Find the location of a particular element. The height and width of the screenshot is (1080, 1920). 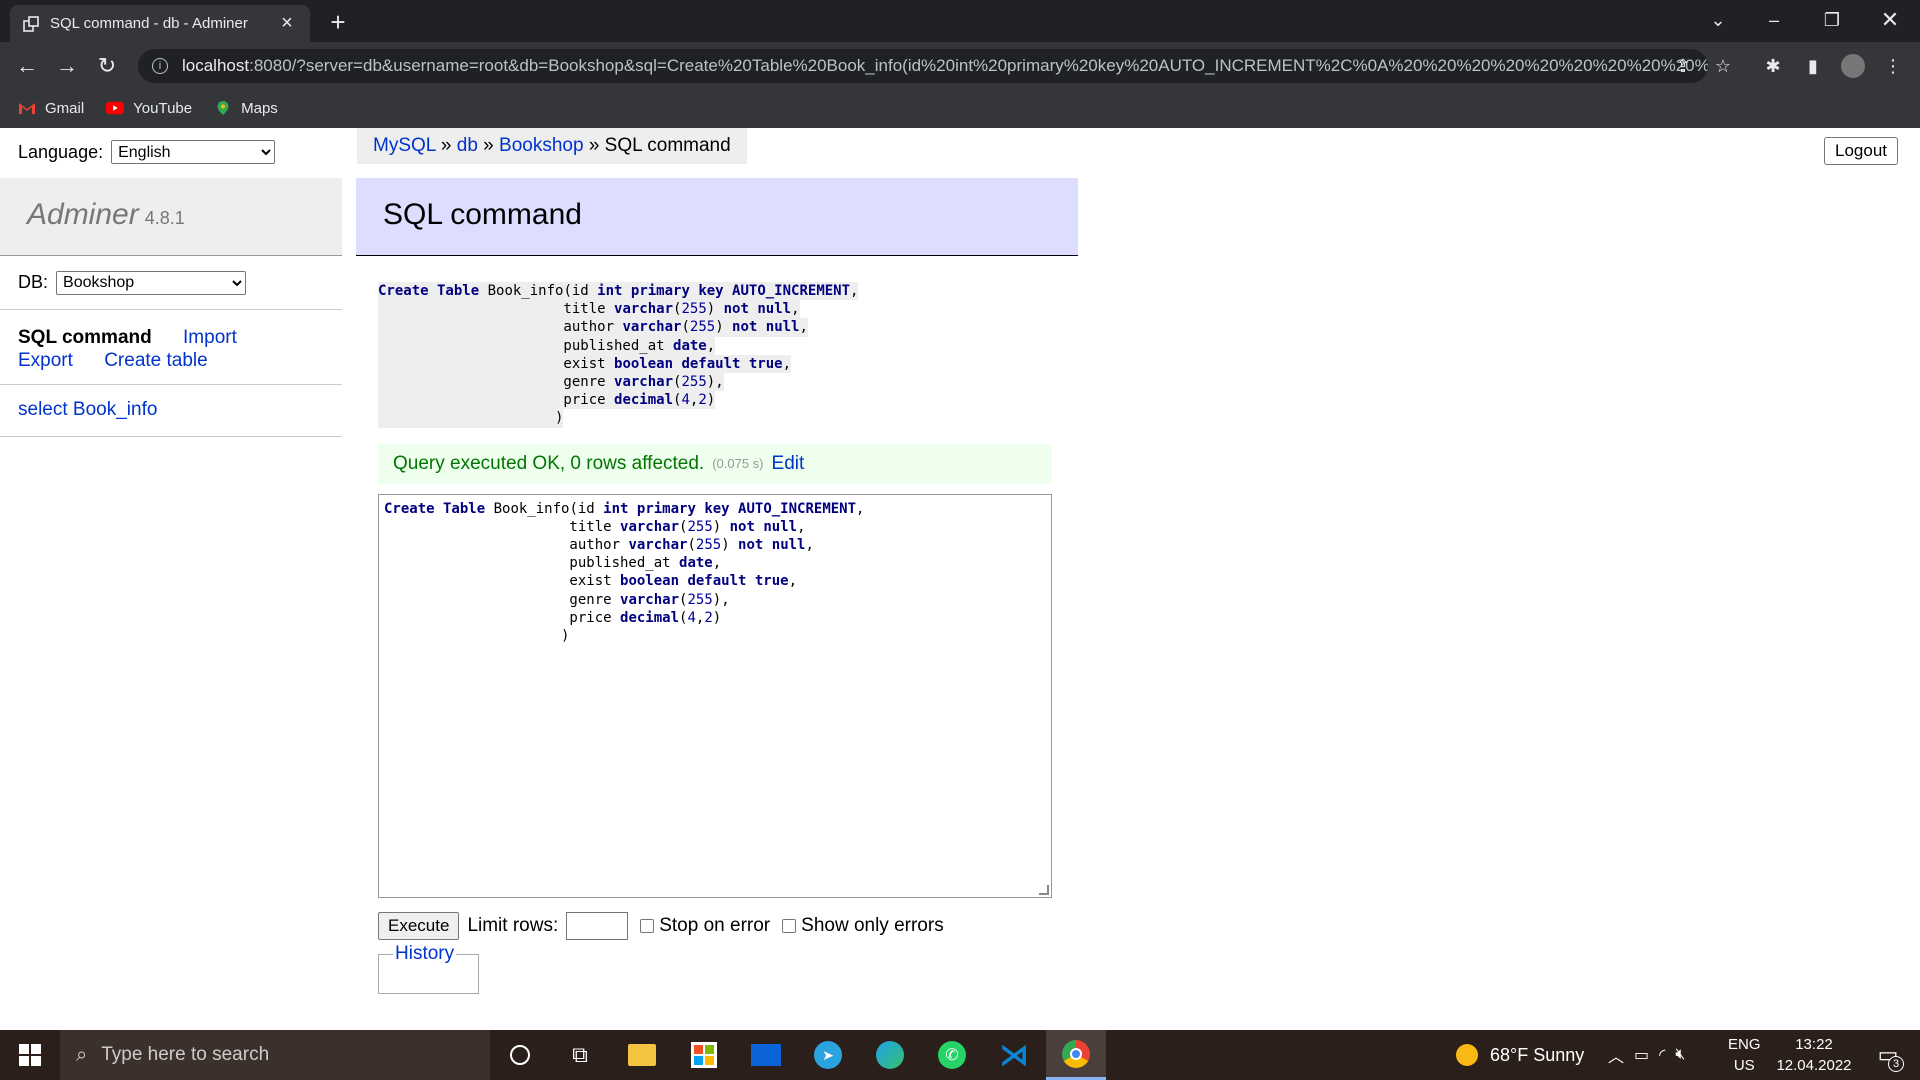

tab-strip: SQL command - db - Adminer × + ⌄ – ❐ ✕ is located at coordinates (960, 21).